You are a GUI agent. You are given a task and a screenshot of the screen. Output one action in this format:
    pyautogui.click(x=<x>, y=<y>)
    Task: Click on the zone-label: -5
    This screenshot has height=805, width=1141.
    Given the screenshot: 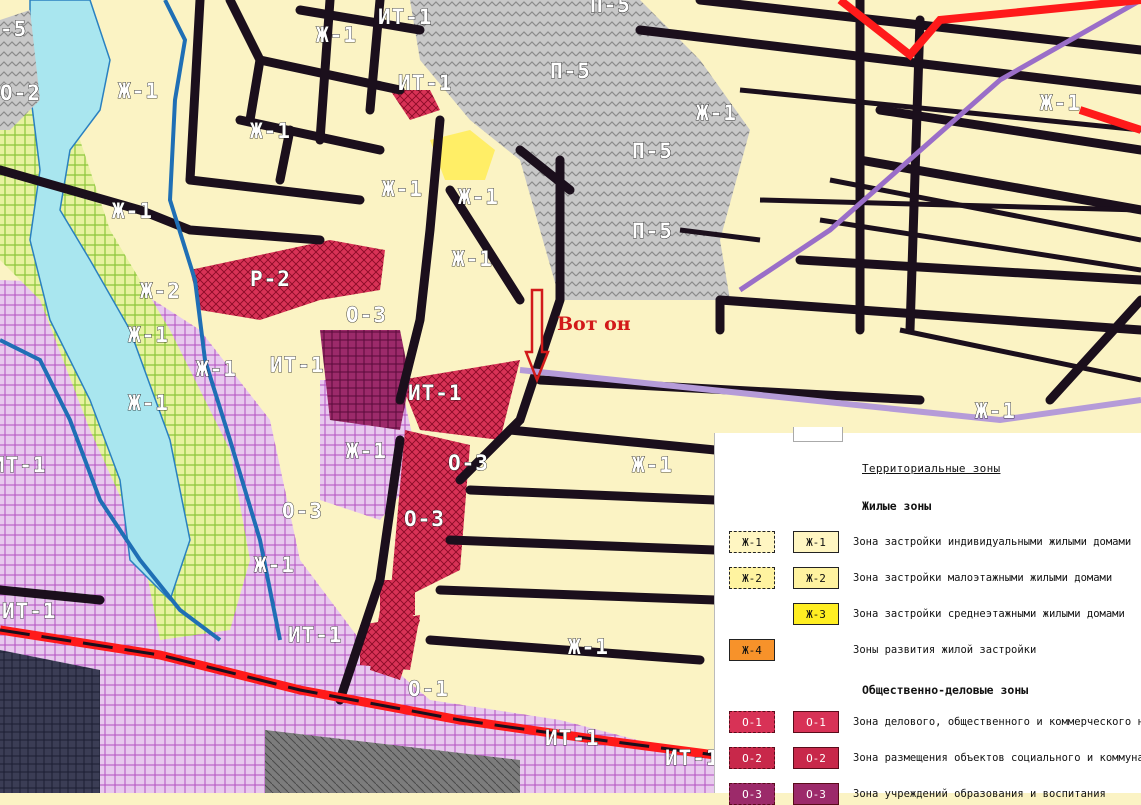 What is the action you would take?
    pyautogui.click(x=13, y=29)
    